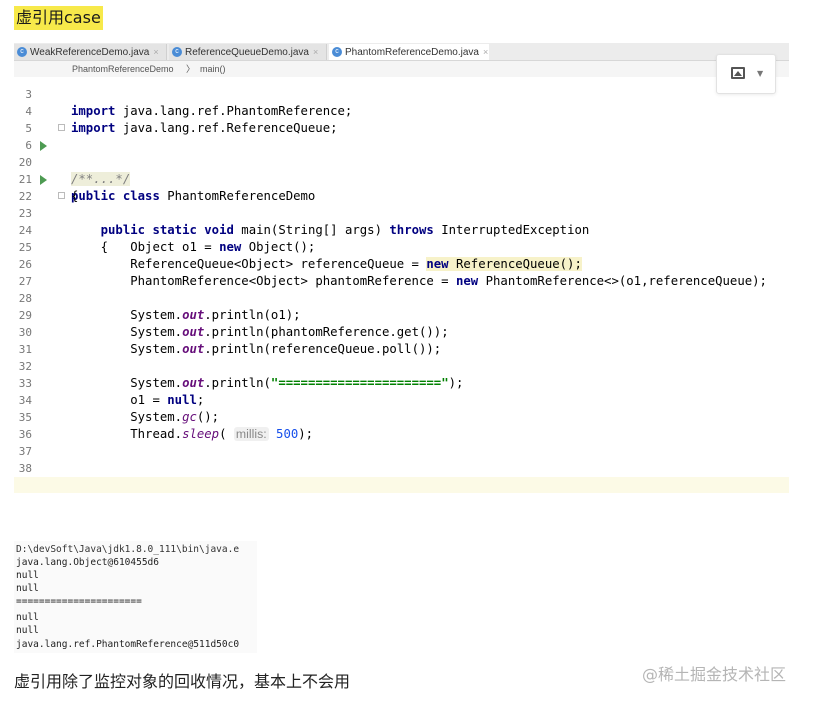 The width and height of the screenshot is (815, 702). Describe the element at coordinates (401, 229) in the screenshot. I see `code-line: 24 Object o1 = new Object();` at that location.